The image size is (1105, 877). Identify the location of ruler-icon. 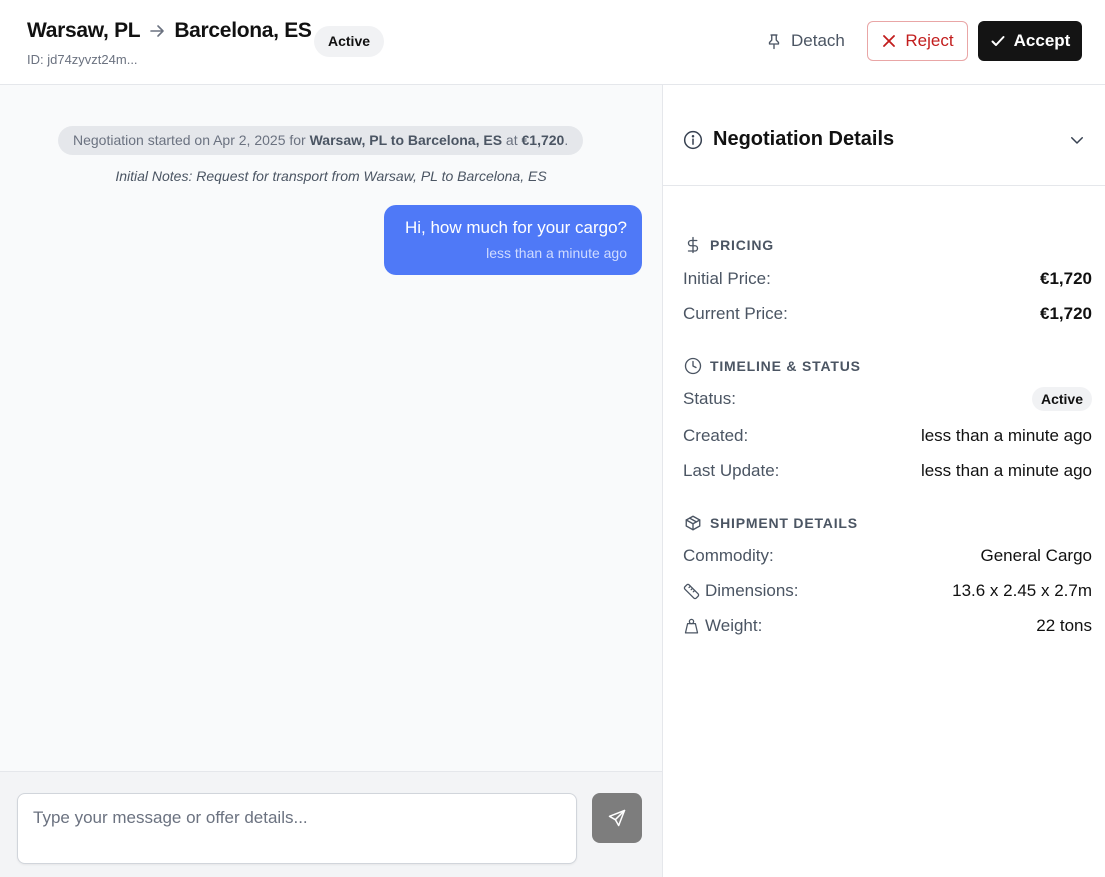
(691, 591).